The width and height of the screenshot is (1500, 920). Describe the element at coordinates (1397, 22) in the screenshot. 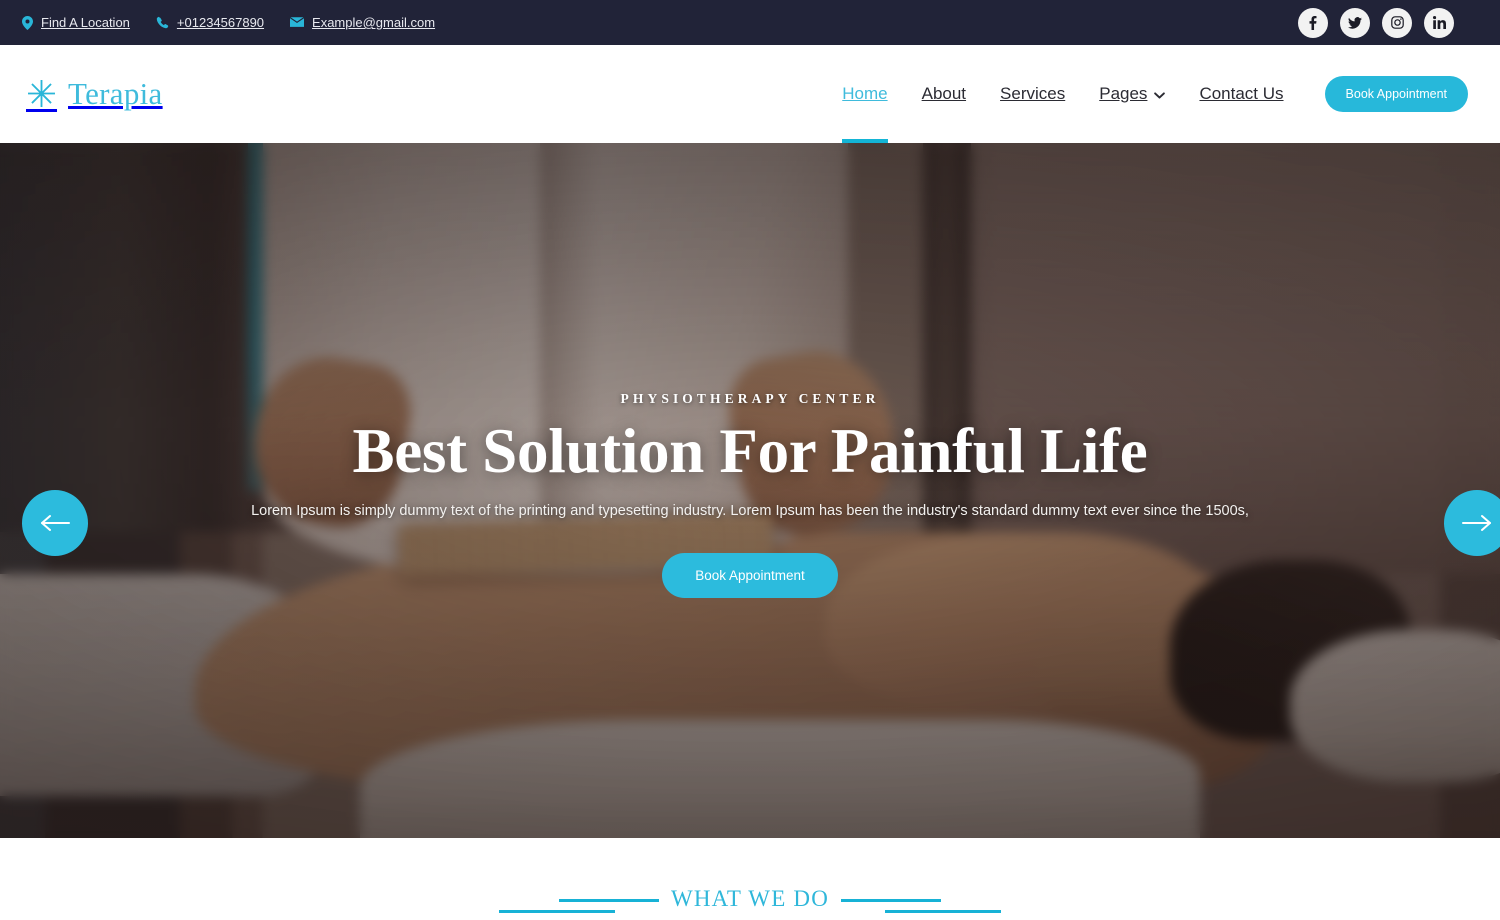

I see `instagram-icon` at that location.